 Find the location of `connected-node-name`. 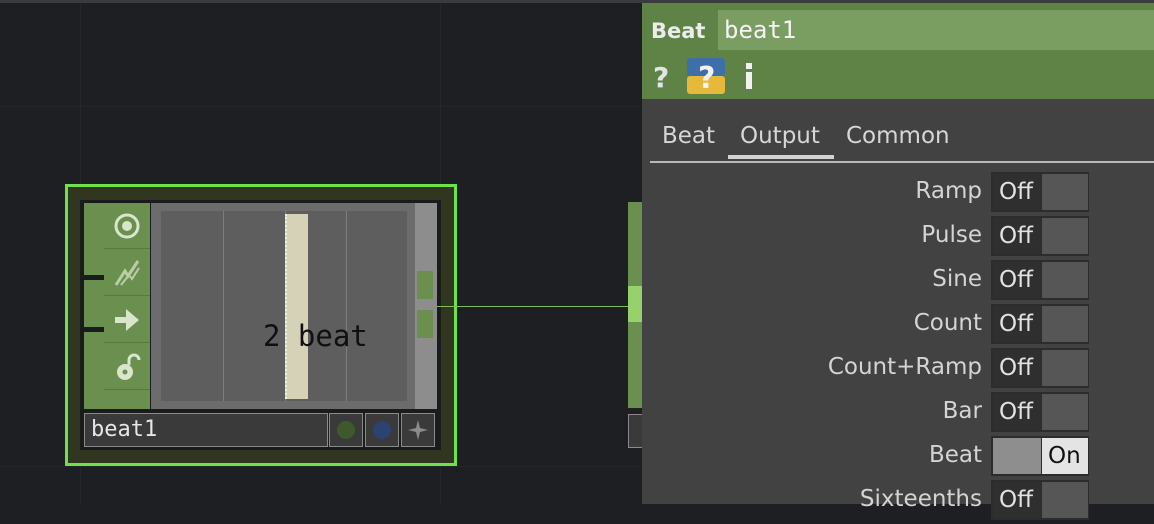

connected-node-name is located at coordinates (635, 431).